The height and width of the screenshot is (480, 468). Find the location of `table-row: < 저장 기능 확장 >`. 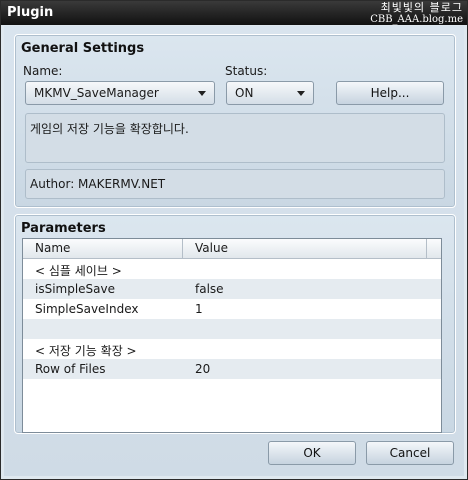

table-row: < 저장 기능 확장 > is located at coordinates (232, 349).